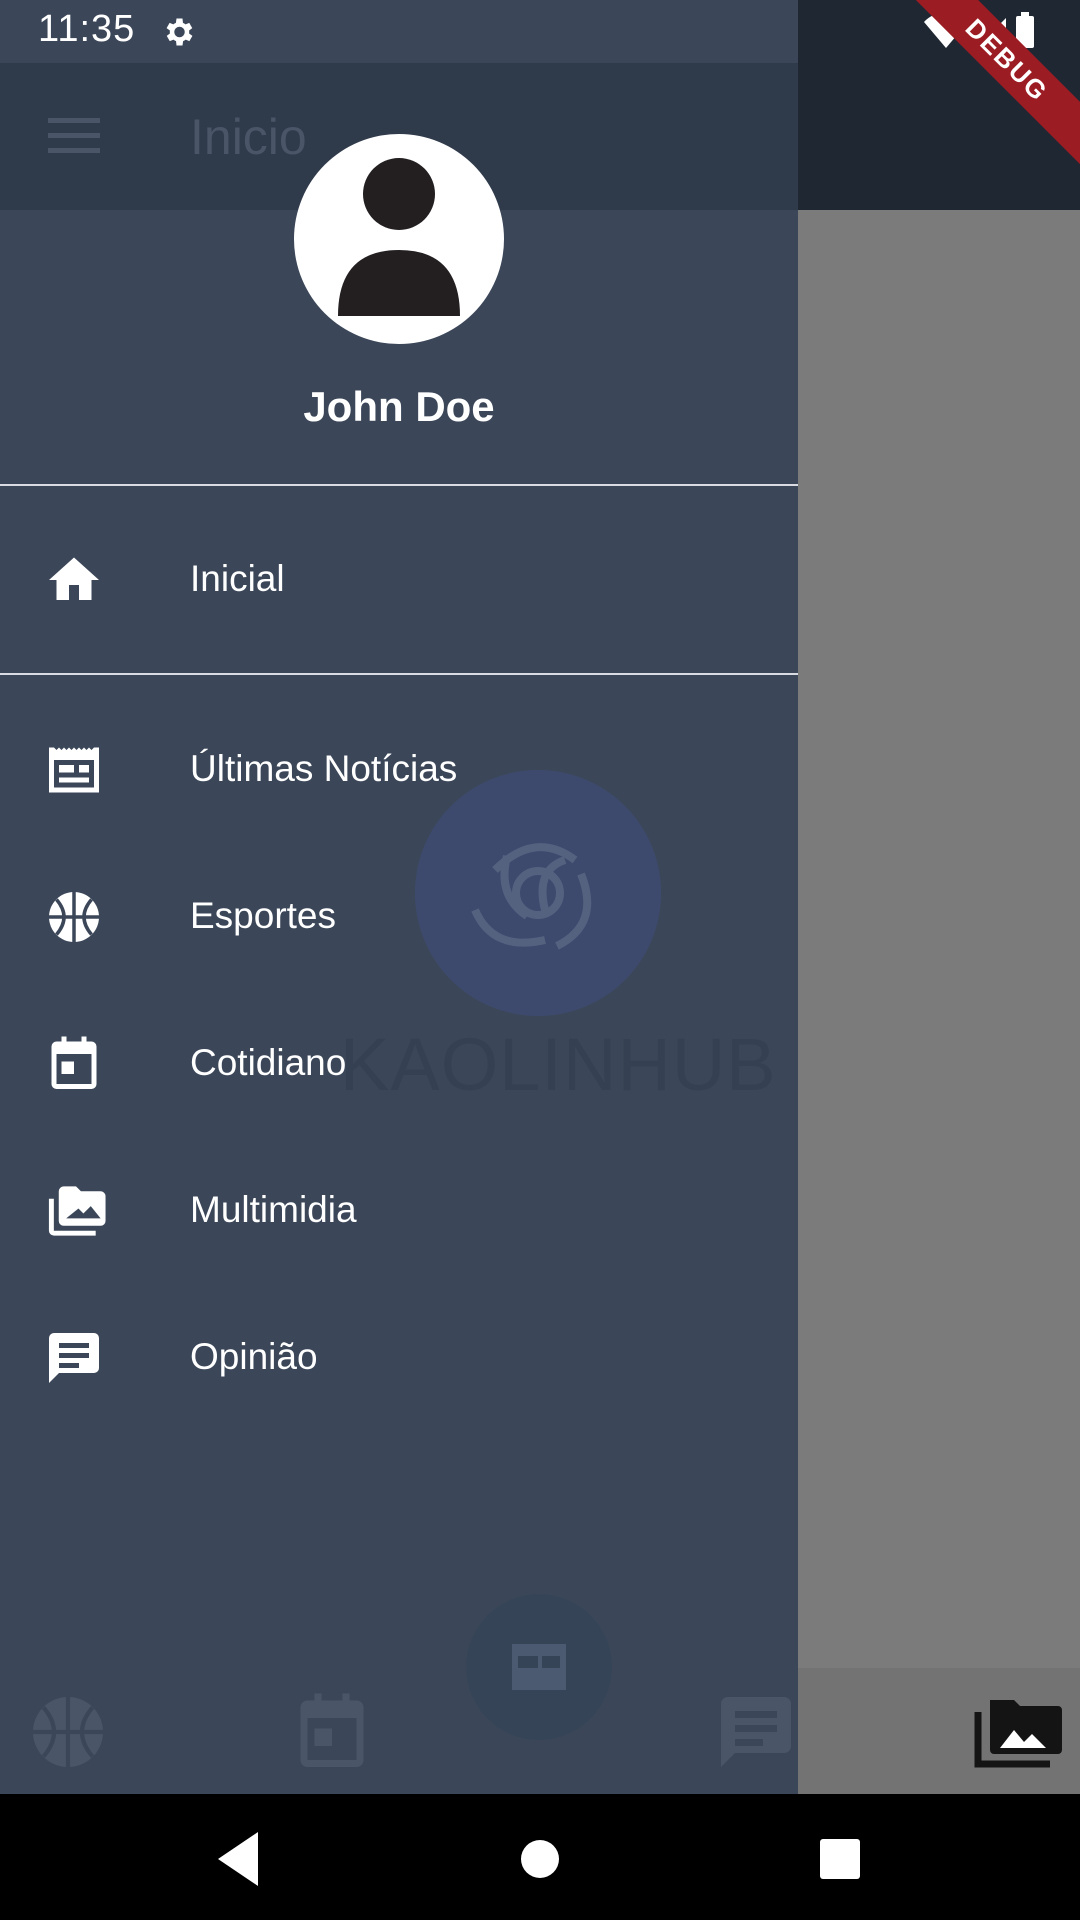 The image size is (1080, 1920). What do you see at coordinates (399, 580) in the screenshot?
I see `drawer-item-inicial: Inicial` at bounding box center [399, 580].